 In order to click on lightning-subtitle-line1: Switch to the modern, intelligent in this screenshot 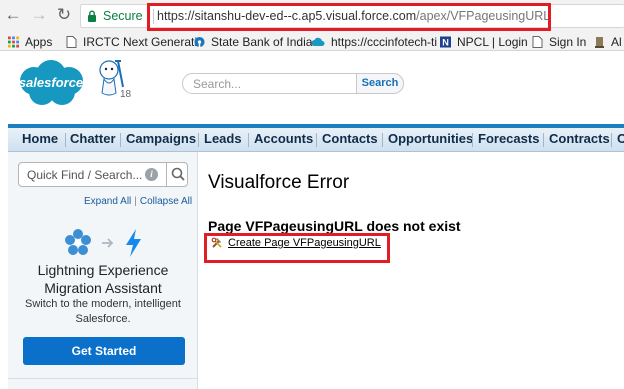, I will do `click(103, 304)`.